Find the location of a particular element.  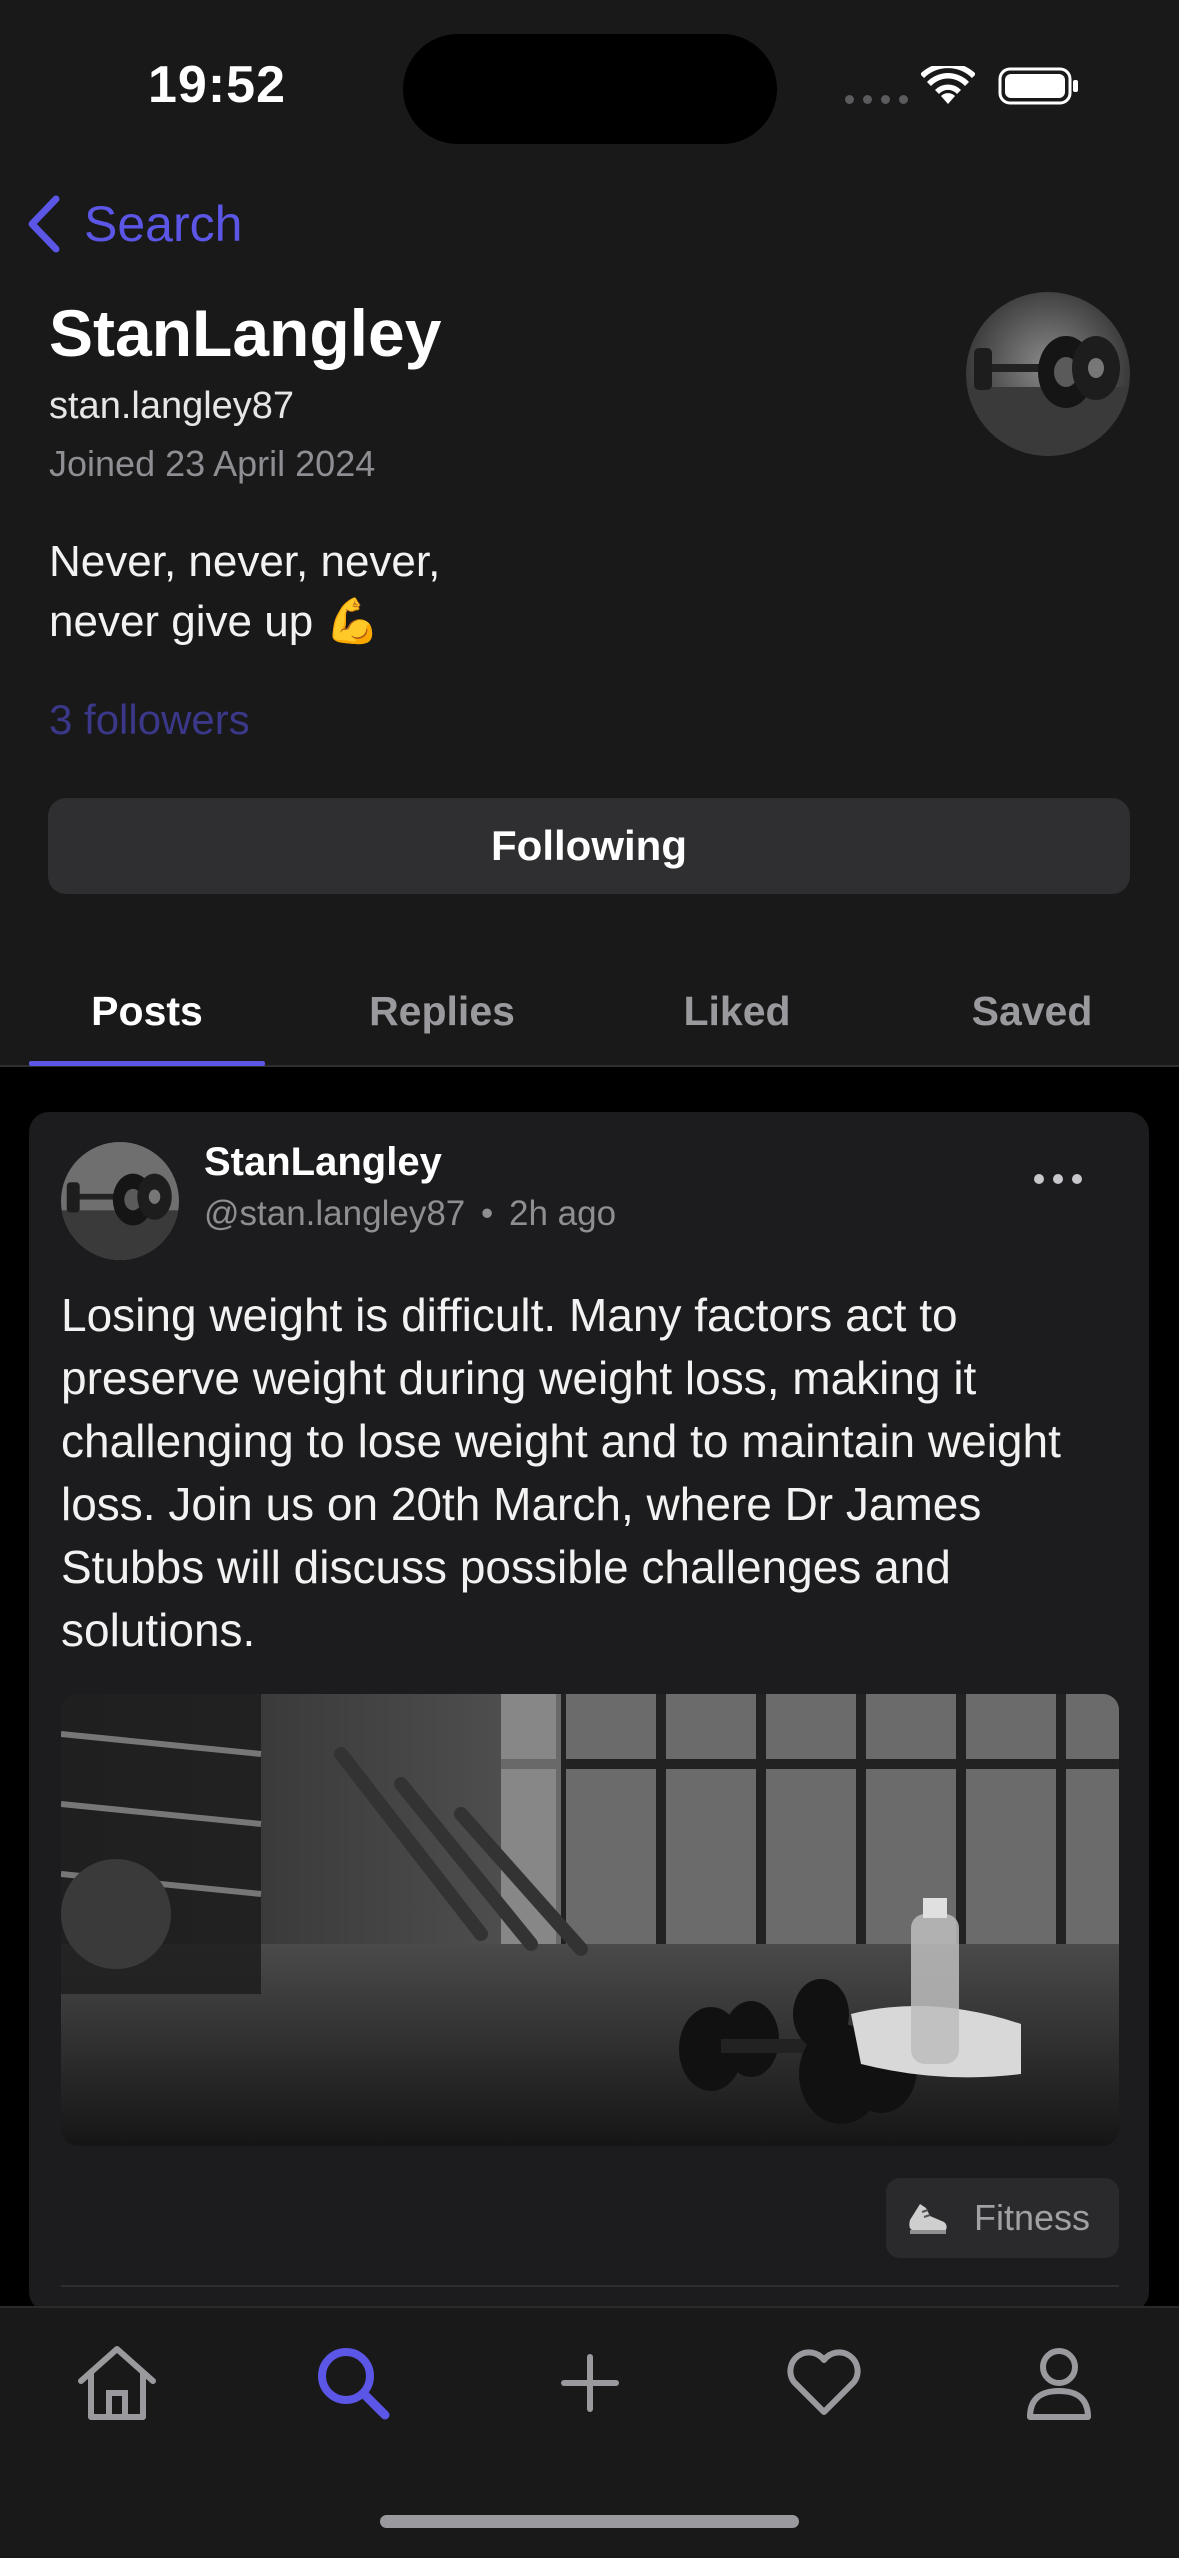

profile-name: StanLangley is located at coordinates (245, 333).